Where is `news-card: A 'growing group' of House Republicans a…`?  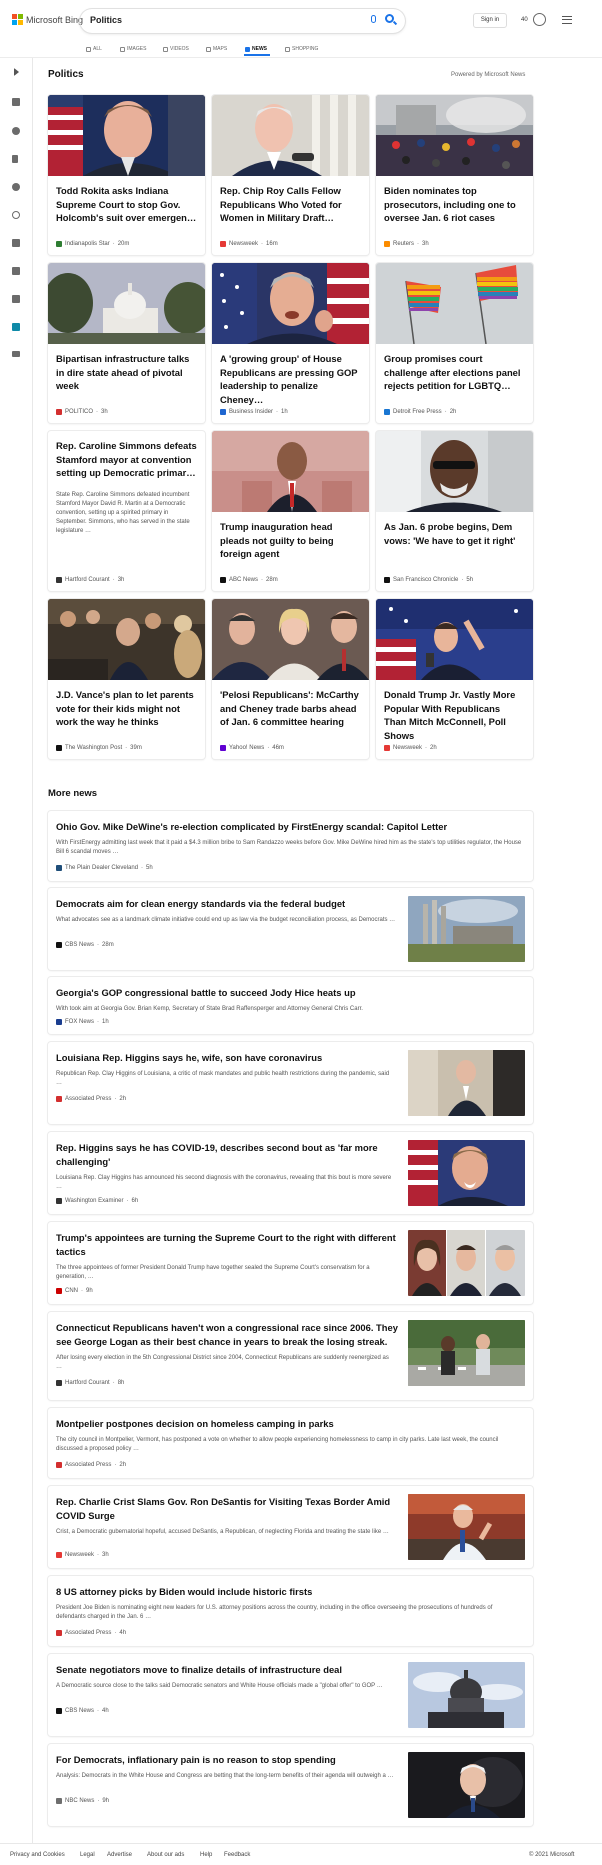
news-card: A 'growing group' of House Republicans a… is located at coordinates (290, 343).